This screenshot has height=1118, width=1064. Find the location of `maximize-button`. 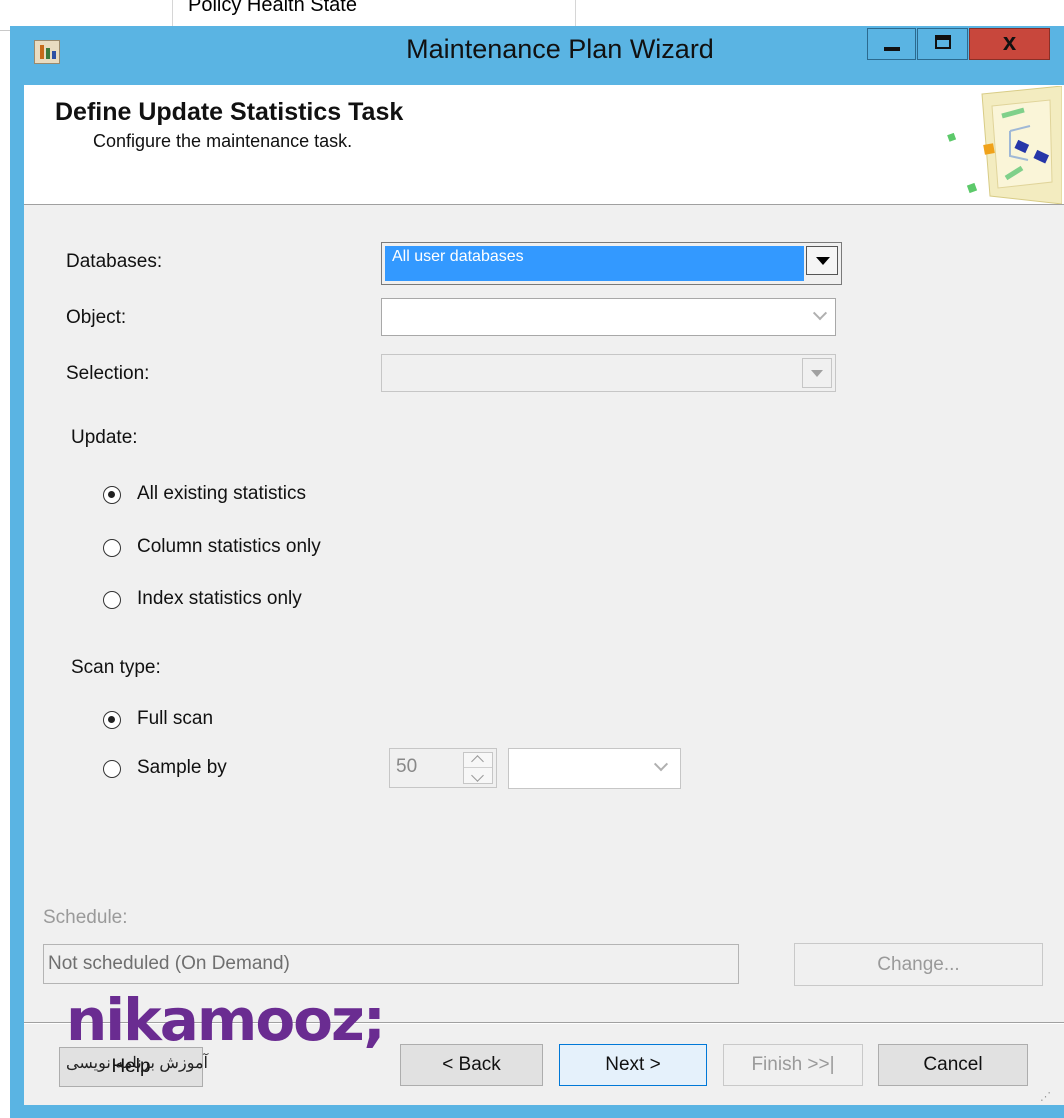

maximize-button is located at coordinates (942, 44).